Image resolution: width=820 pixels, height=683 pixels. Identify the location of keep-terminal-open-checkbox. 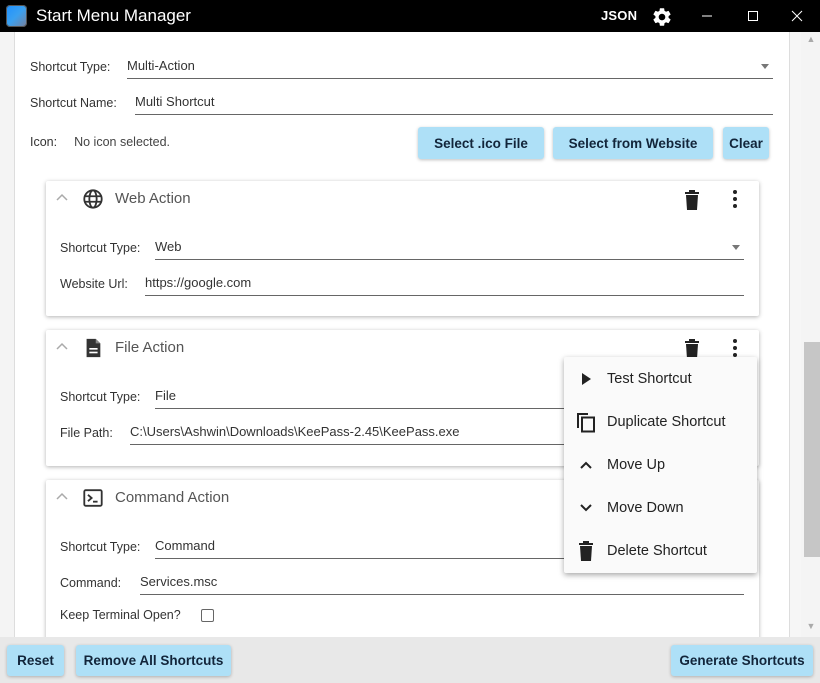
(207, 615).